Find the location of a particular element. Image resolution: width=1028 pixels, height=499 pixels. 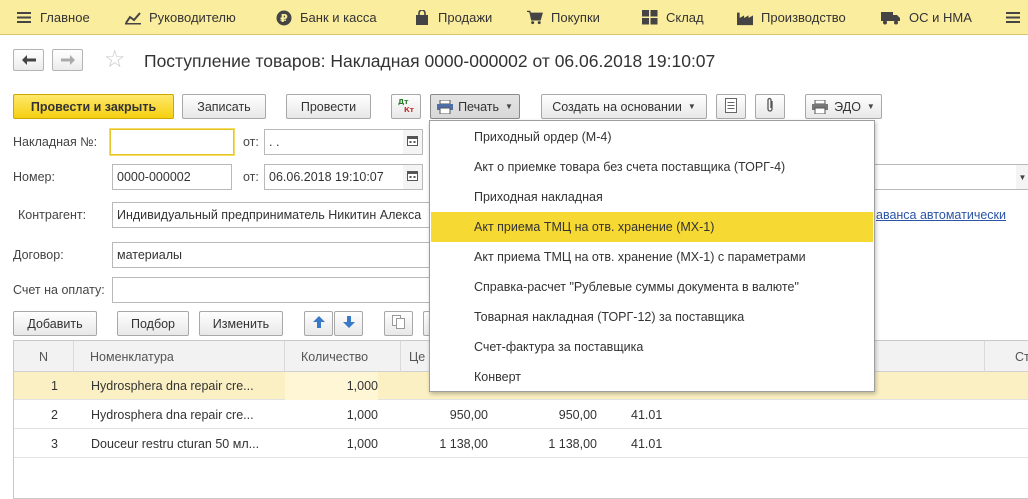

back-button is located at coordinates (28, 60).